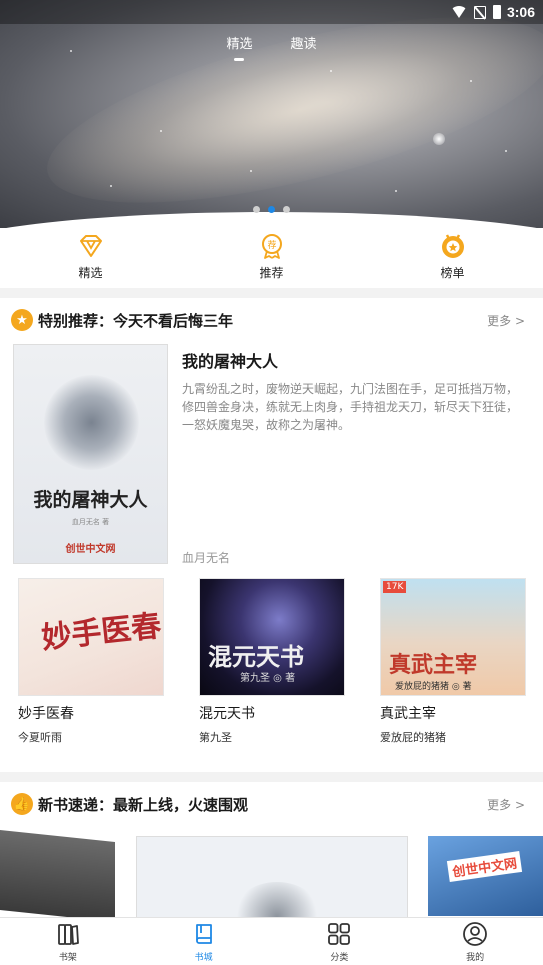 This screenshot has width=543, height=965. What do you see at coordinates (520, 12) in the screenshot?
I see `status-time: 3:06` at bounding box center [520, 12].